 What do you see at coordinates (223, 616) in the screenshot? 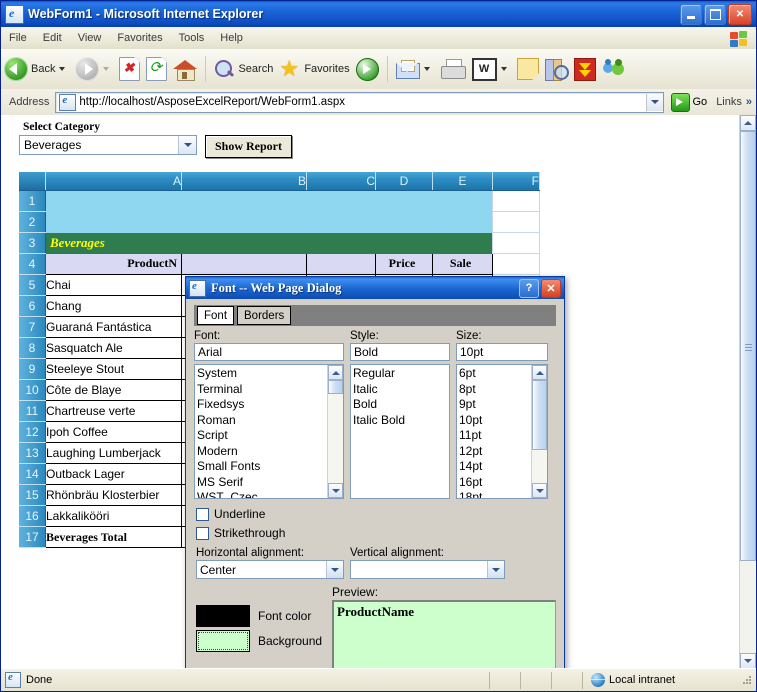
I see `font-color-swatch` at bounding box center [223, 616].